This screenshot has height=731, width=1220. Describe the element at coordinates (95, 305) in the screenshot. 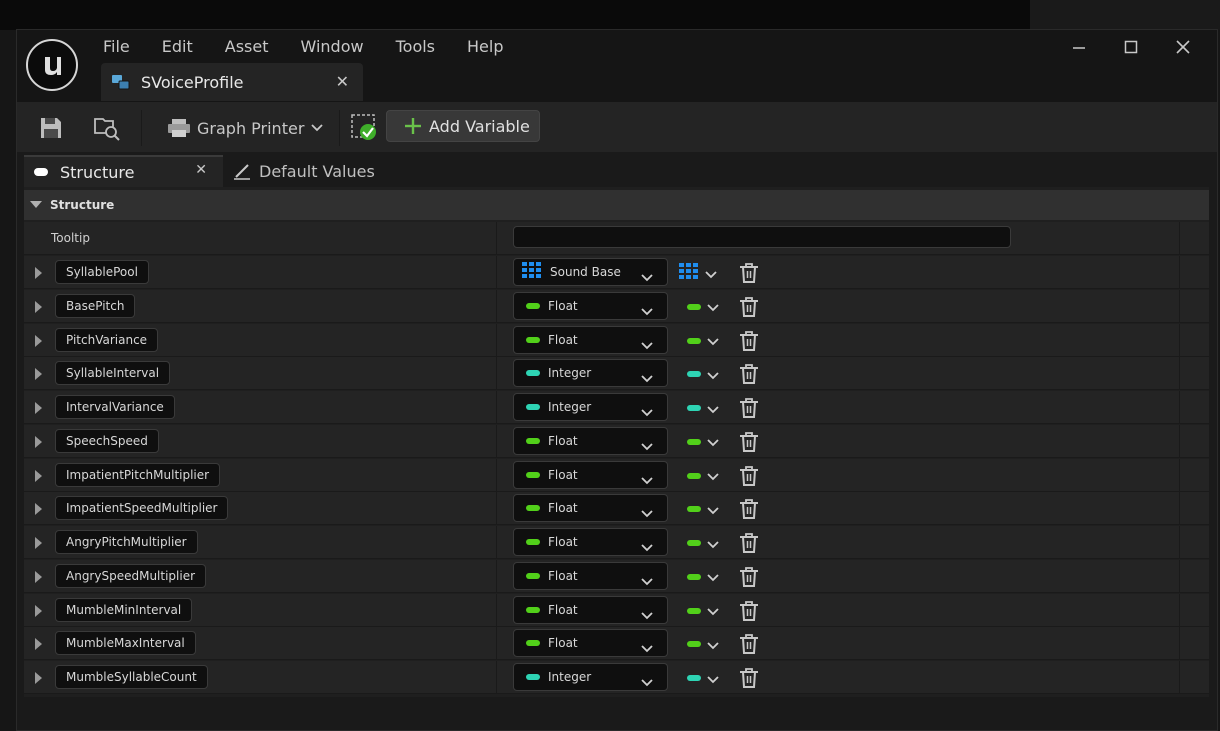

I see `variable-name-field: BasePitch` at that location.